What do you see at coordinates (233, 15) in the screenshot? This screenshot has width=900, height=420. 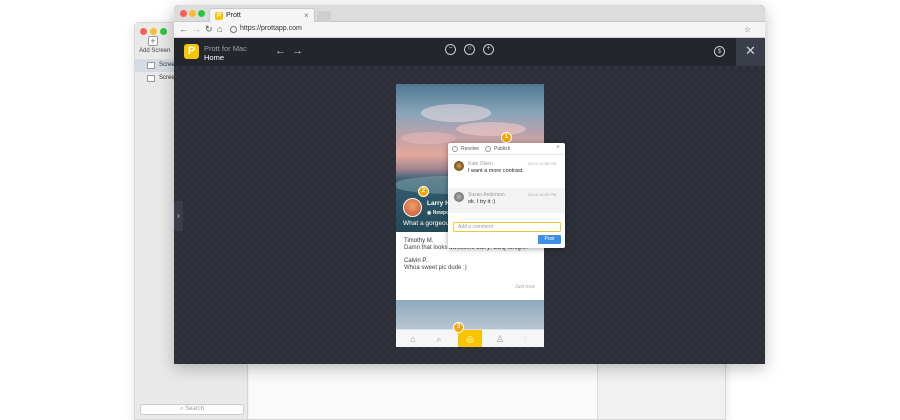 I see `tab-title: Prott` at bounding box center [233, 15].